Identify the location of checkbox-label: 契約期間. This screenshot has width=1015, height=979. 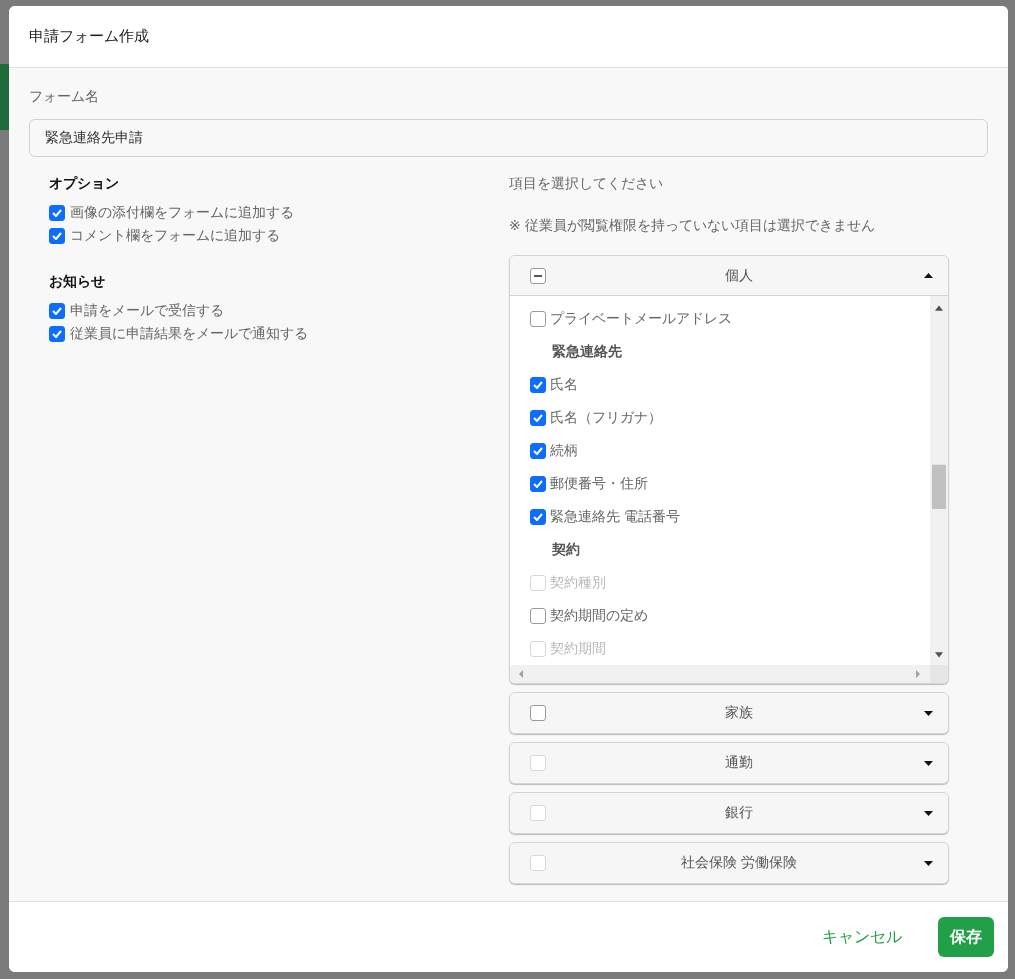
(578, 648).